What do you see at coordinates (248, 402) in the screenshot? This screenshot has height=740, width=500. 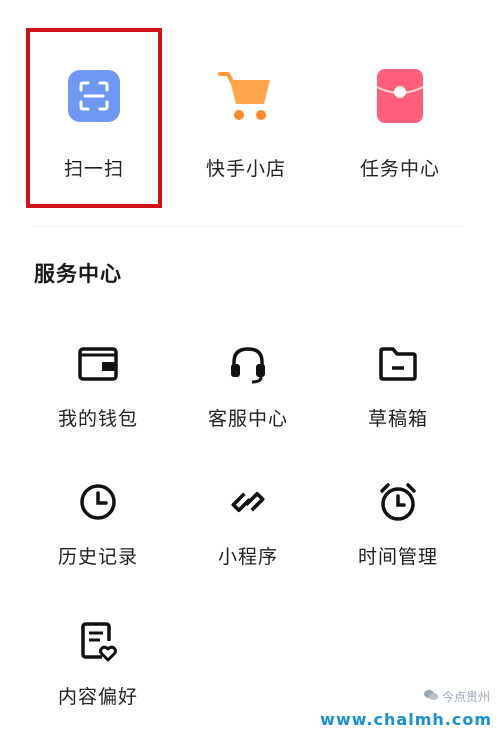 I see `customer-service-button: 客服中心` at bounding box center [248, 402].